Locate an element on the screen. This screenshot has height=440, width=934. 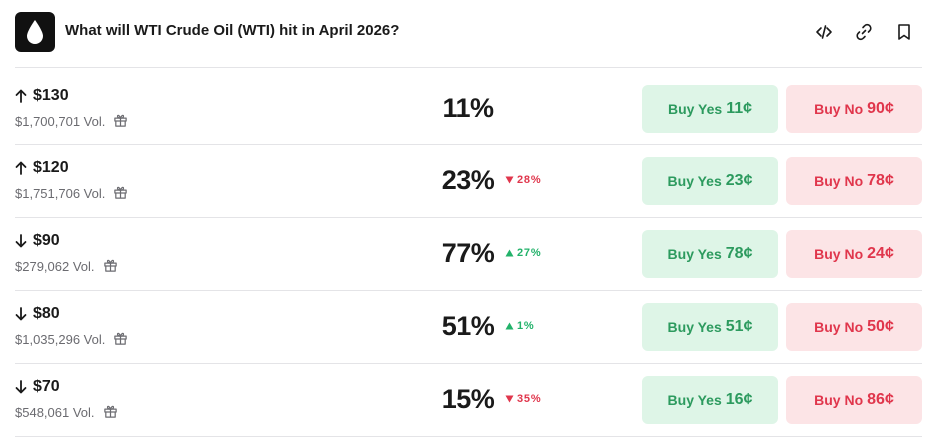
volume-info: $279,062 Vol. is located at coordinates (67, 266).